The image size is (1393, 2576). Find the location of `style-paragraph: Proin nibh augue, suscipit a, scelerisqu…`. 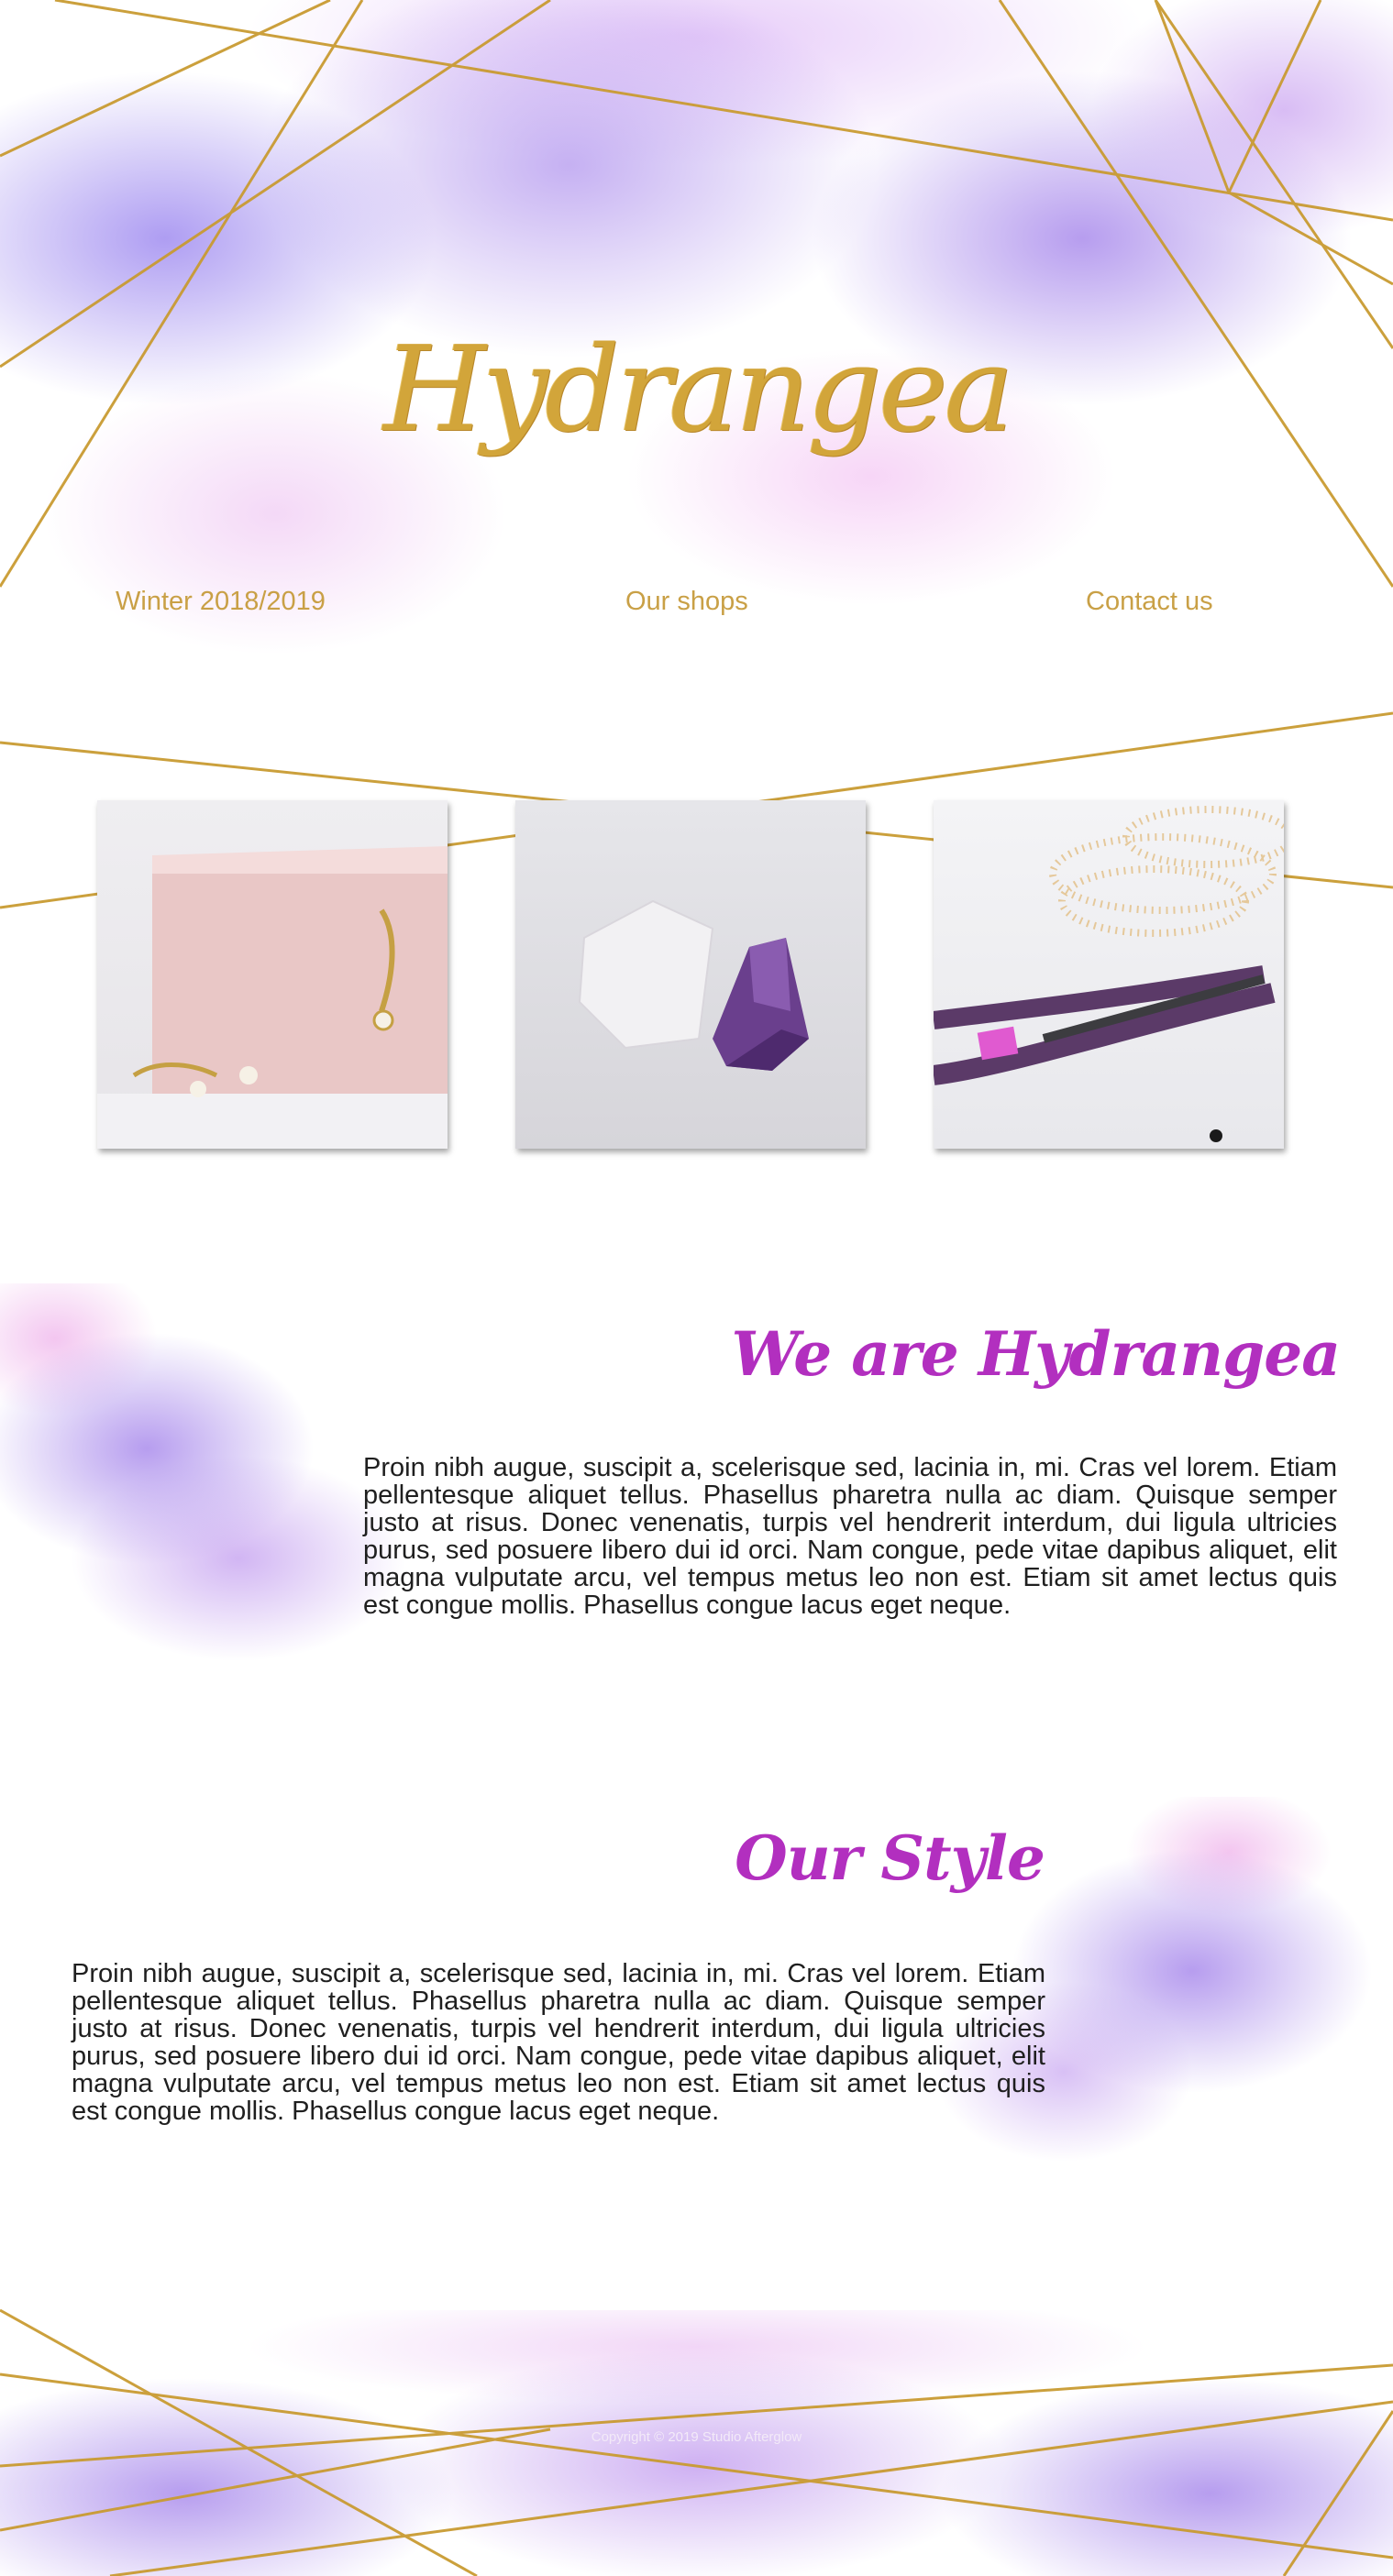

style-paragraph: Proin nibh augue, suscipit a, scelerisqu… is located at coordinates (558, 2042).